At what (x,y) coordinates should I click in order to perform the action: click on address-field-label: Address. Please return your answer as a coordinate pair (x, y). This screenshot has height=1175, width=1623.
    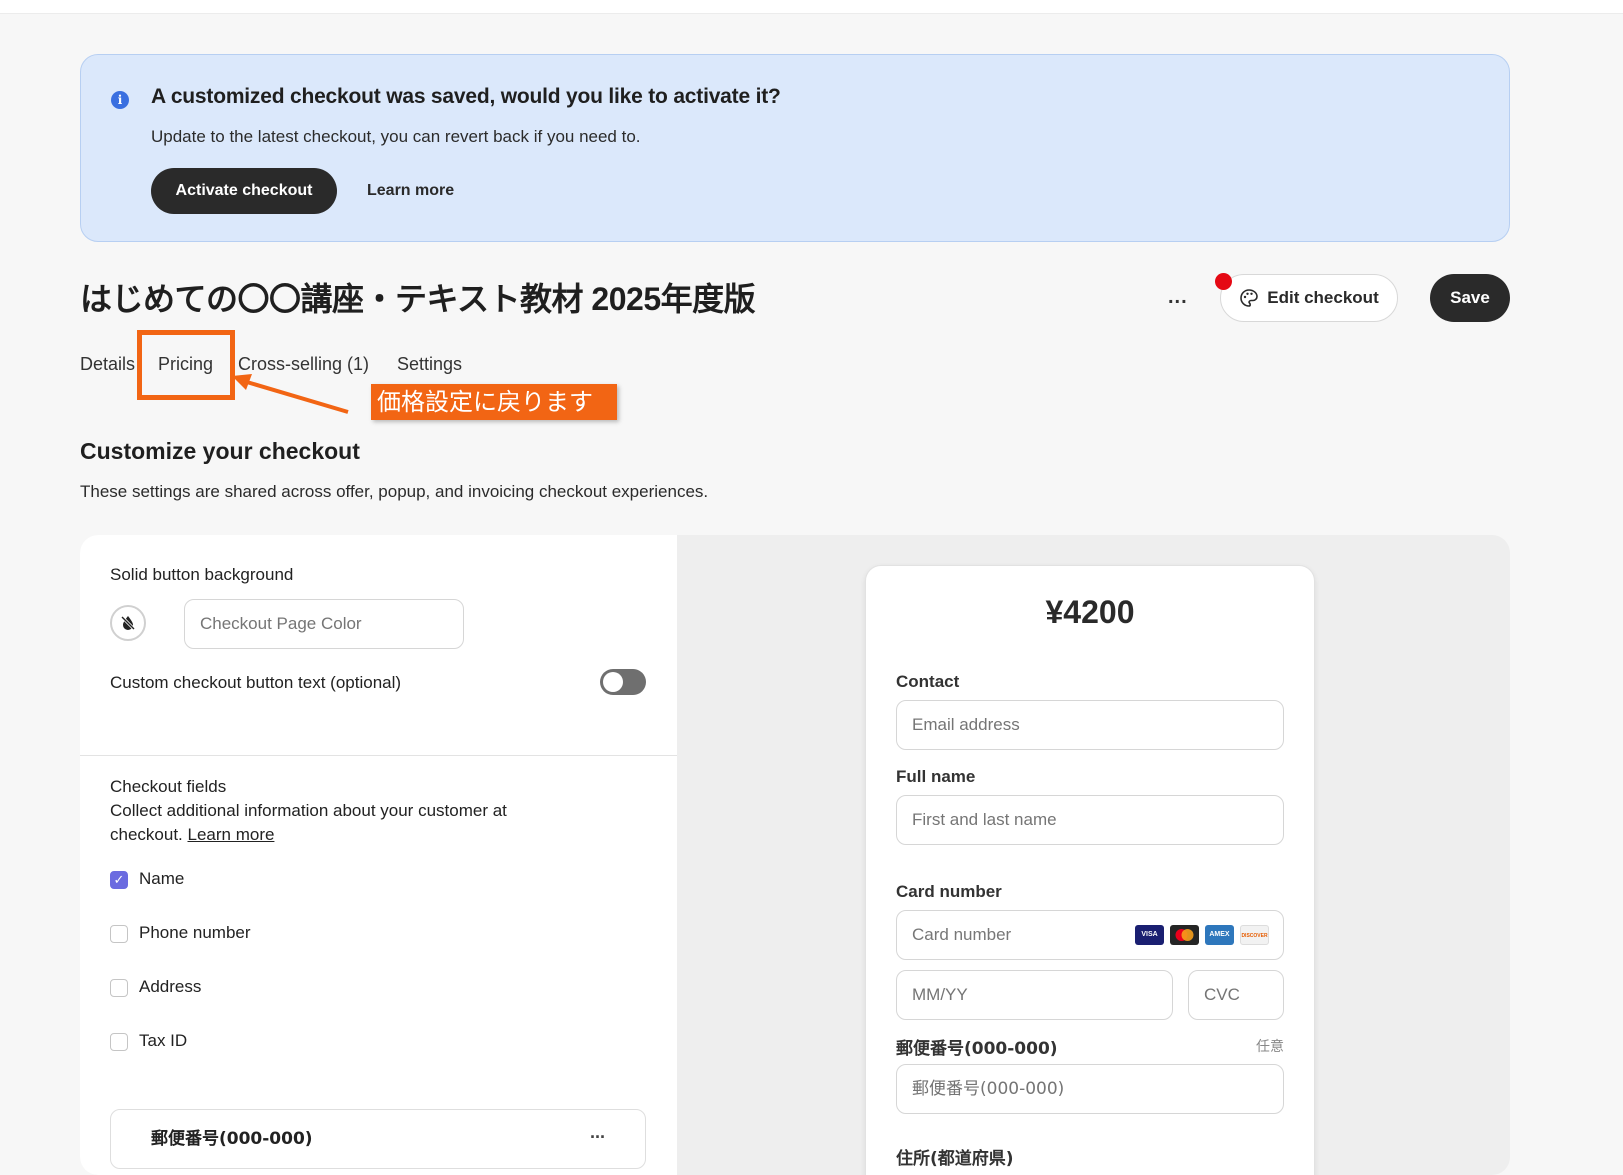
    Looking at the image, I should click on (170, 986).